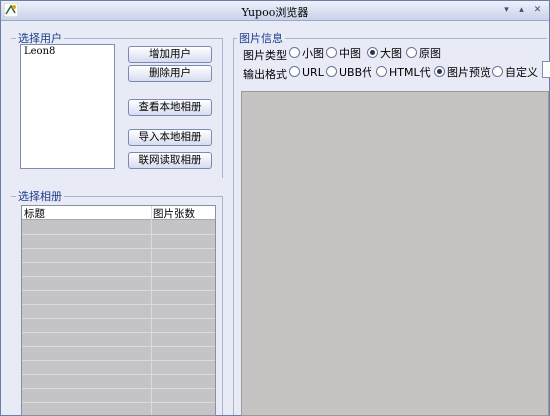 The width and height of the screenshot is (550, 416). I want to click on close-icon: ✕, so click(537, 10).